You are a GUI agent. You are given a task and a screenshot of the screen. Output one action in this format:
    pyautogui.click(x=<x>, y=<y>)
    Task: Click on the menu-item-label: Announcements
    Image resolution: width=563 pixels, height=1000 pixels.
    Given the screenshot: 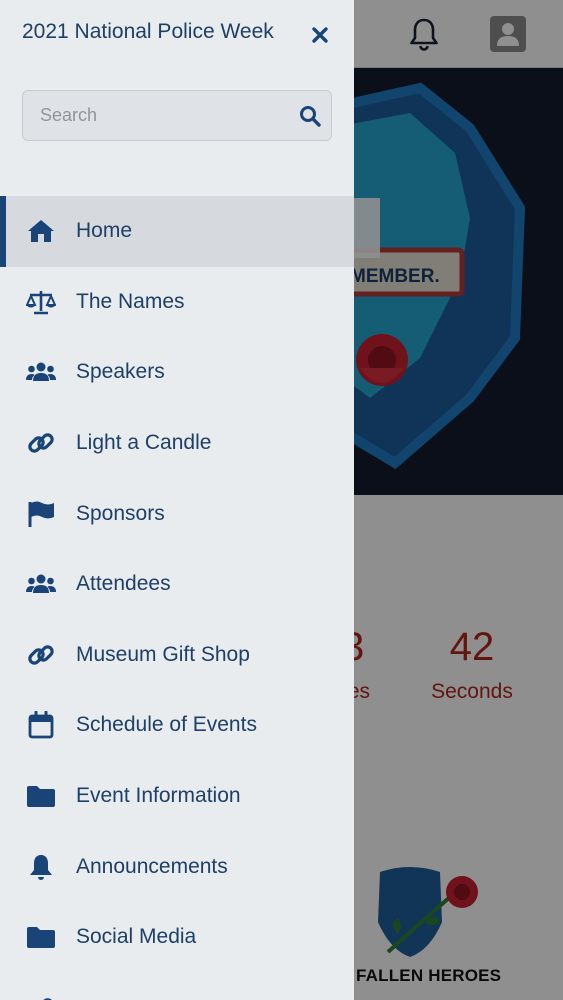 What is the action you would take?
    pyautogui.click(x=152, y=866)
    